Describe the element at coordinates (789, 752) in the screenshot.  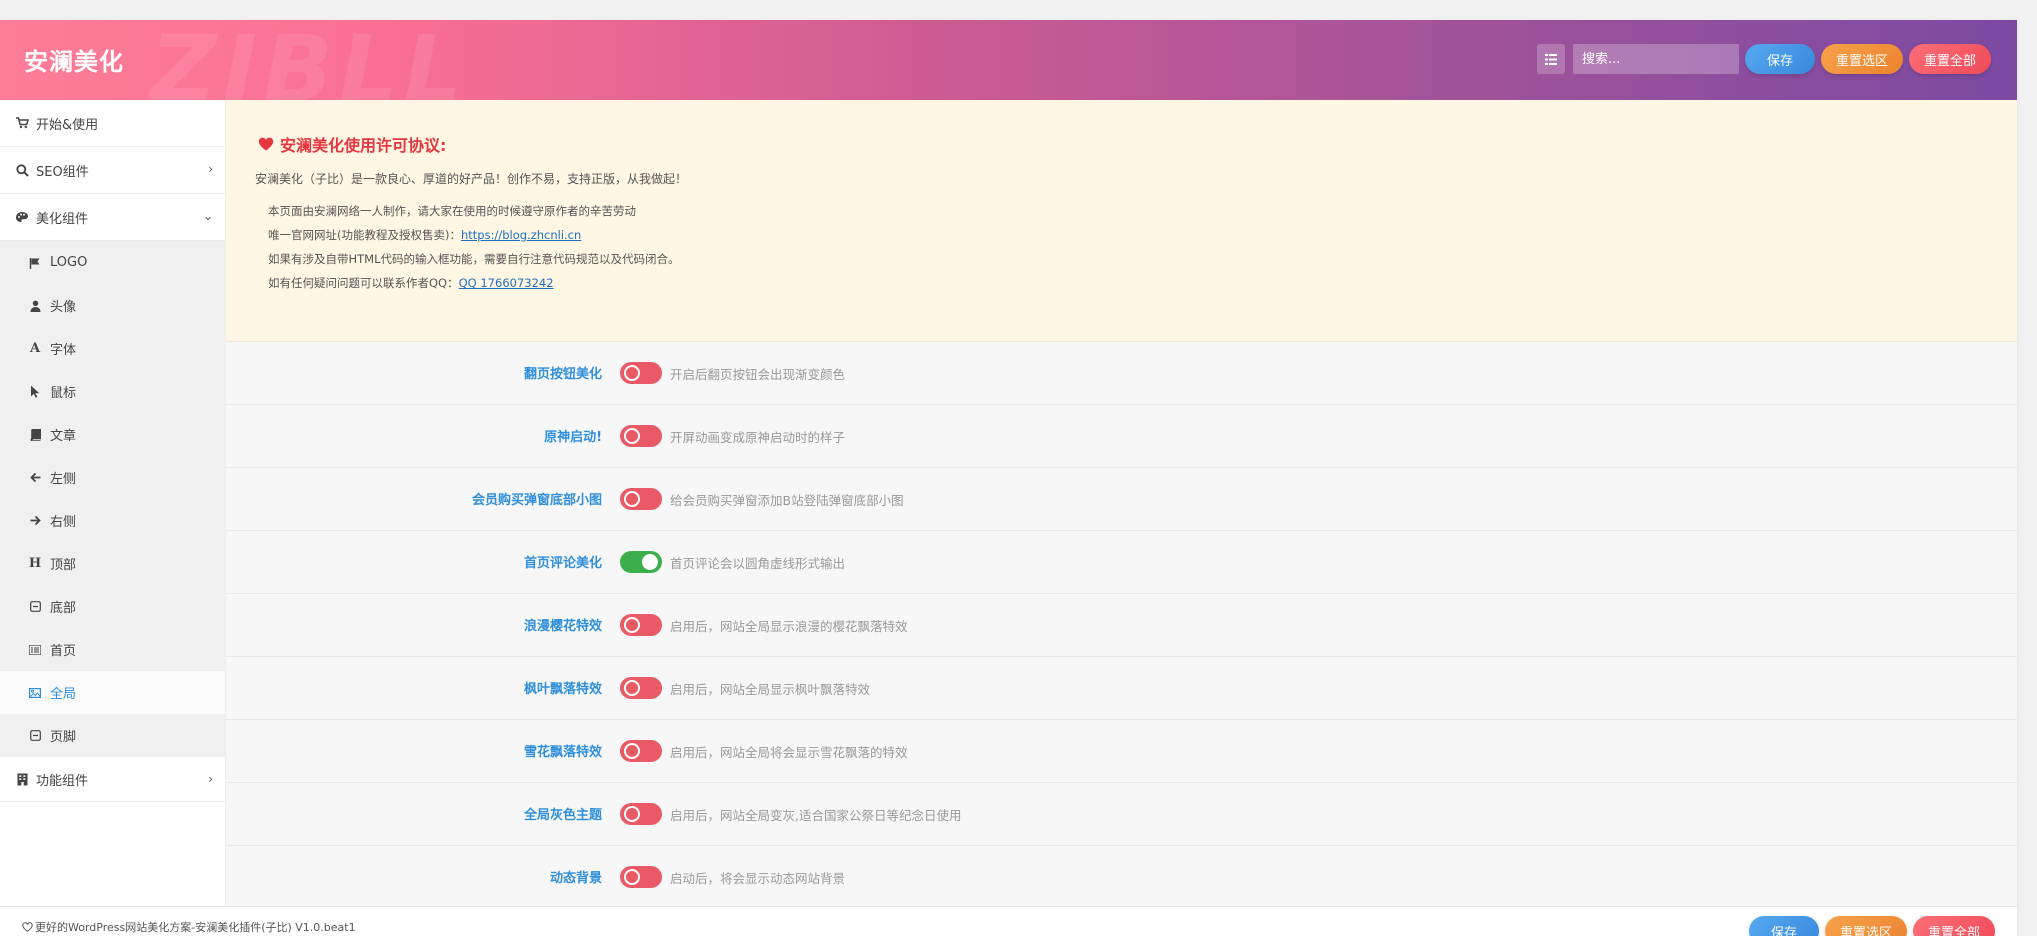
I see `setting-description: 启用后，网站全局将会显示雪花飘落的特效` at that location.